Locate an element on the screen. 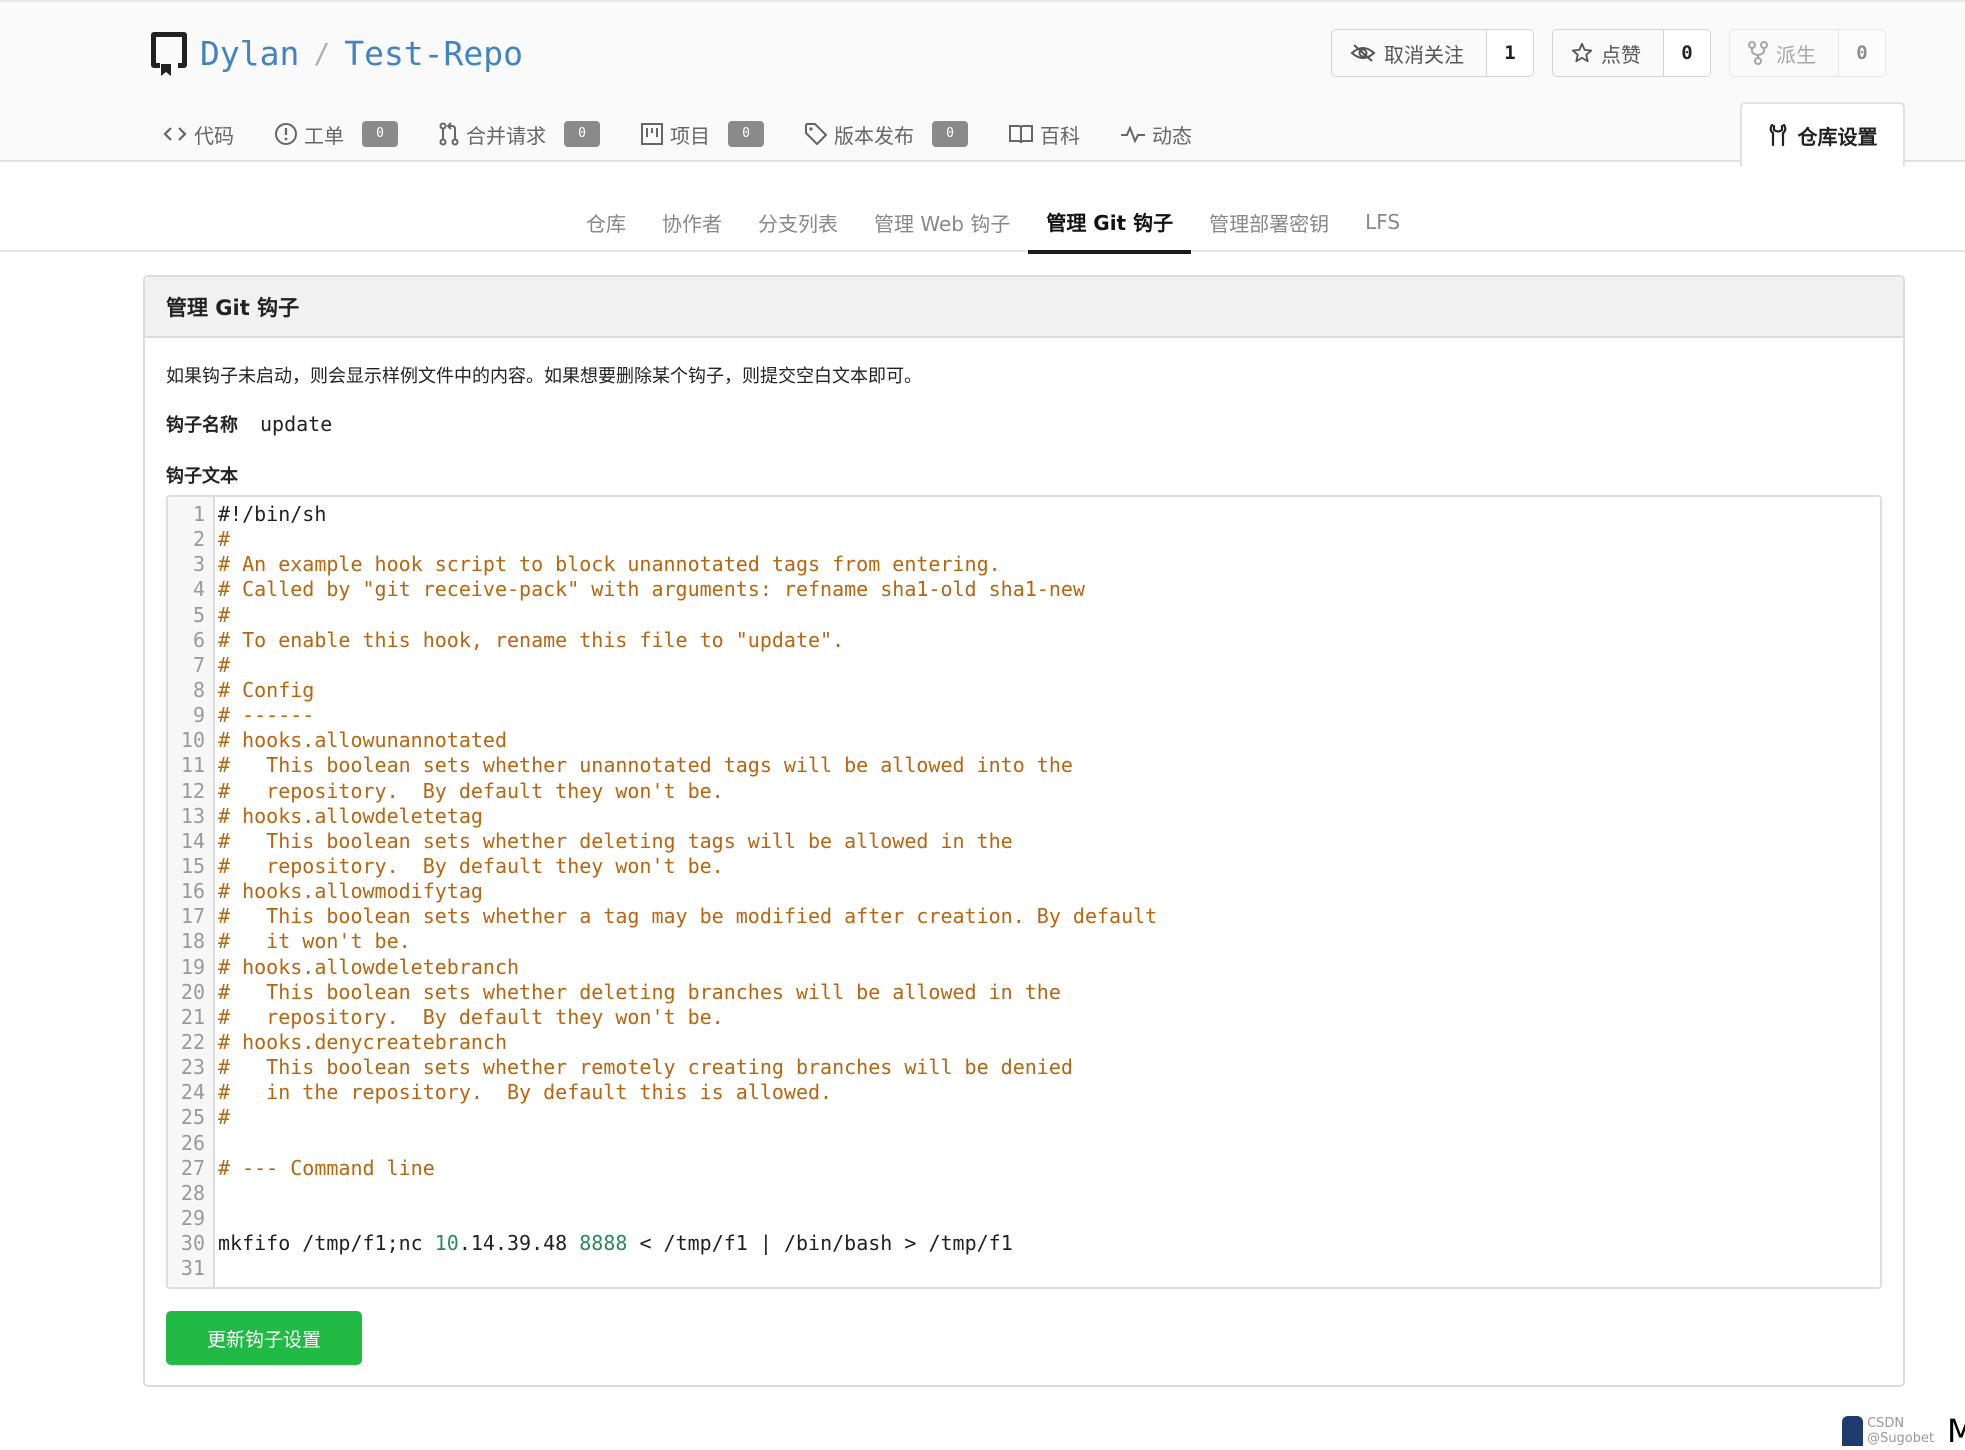  nav-item-issues: 工单 0 is located at coordinates (336, 134).